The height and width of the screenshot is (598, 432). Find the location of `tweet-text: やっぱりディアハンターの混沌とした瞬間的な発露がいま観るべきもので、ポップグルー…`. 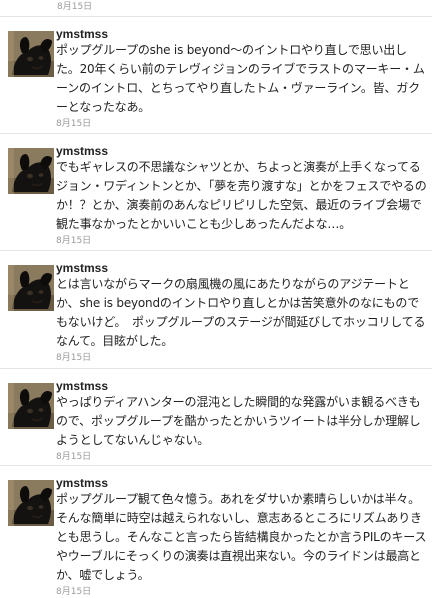

tweet-text: やっぱりディアハンターの混沌とした瞬間的な発露がいま観るべきもので、ポップグルー… is located at coordinates (238, 421).